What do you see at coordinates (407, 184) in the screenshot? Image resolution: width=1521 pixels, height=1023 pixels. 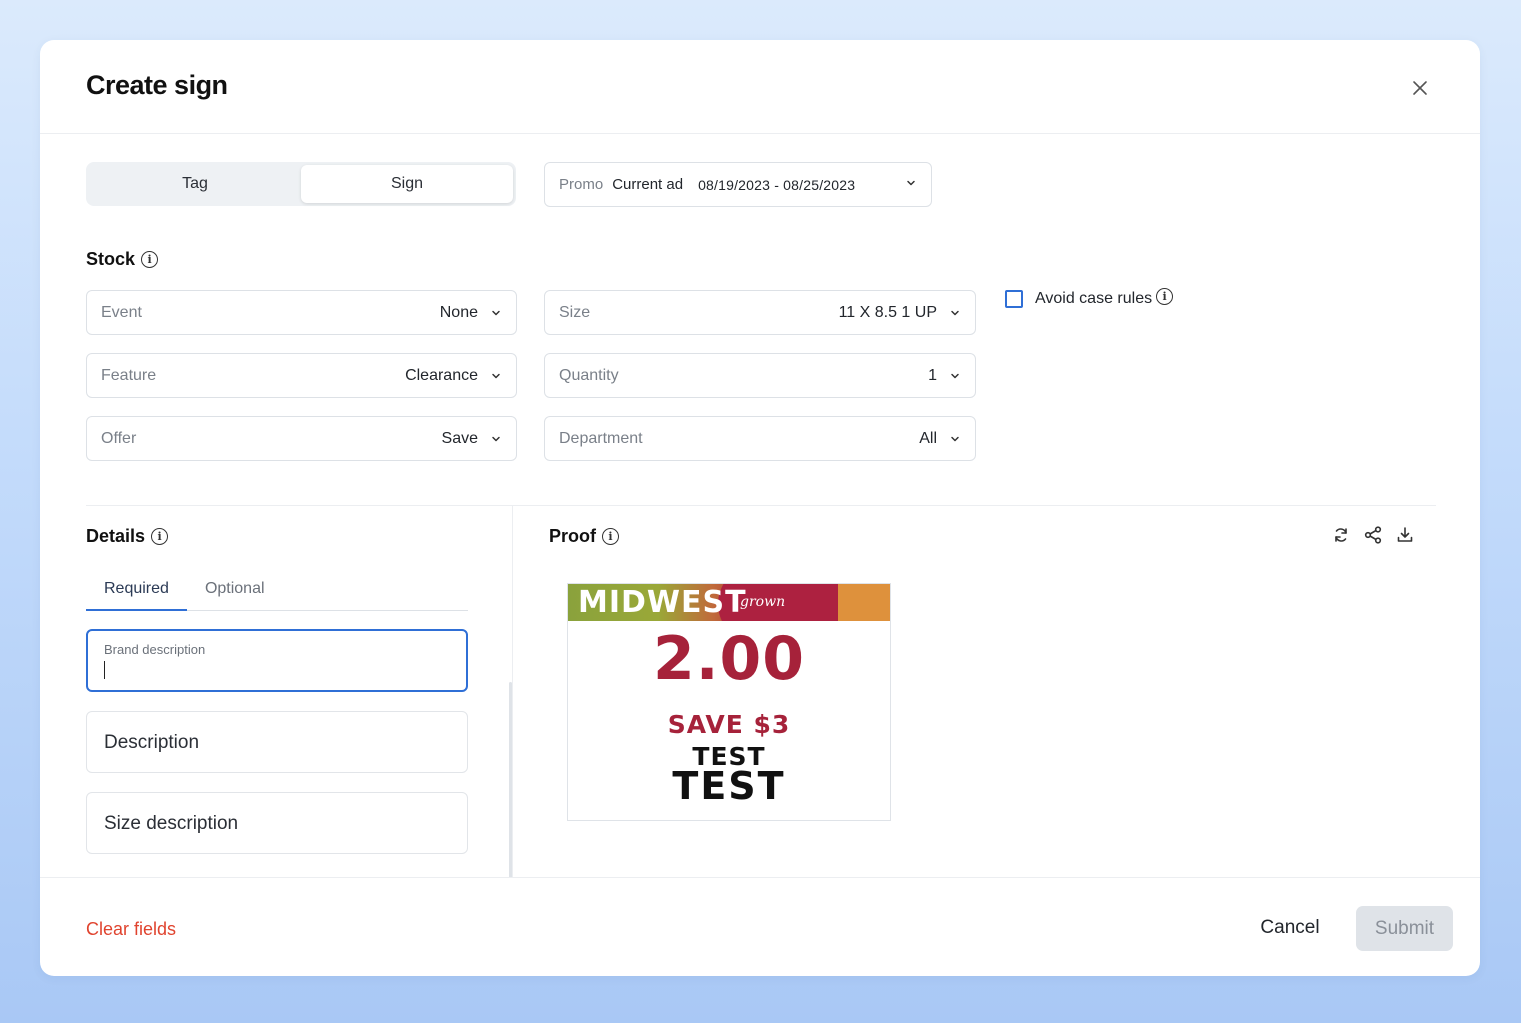 I see `tab-sign: Sign` at bounding box center [407, 184].